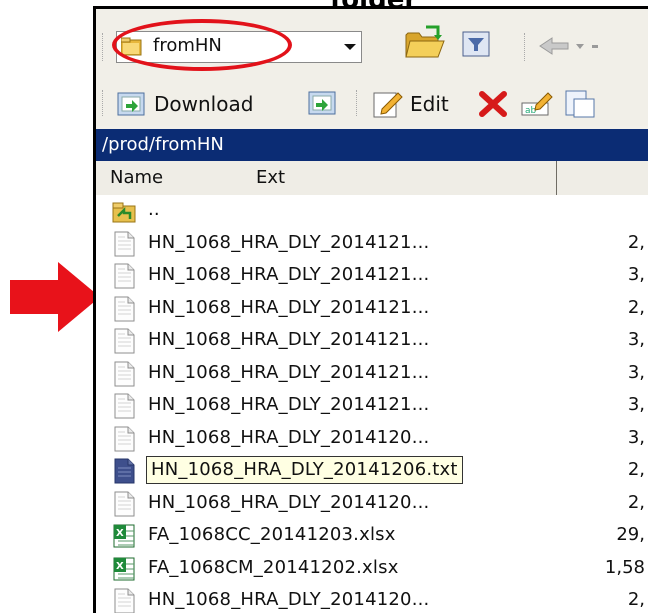 The width and height of the screenshot is (648, 613). What do you see at coordinates (531, 111) in the screenshot?
I see `svg-text: ab` at bounding box center [531, 111].